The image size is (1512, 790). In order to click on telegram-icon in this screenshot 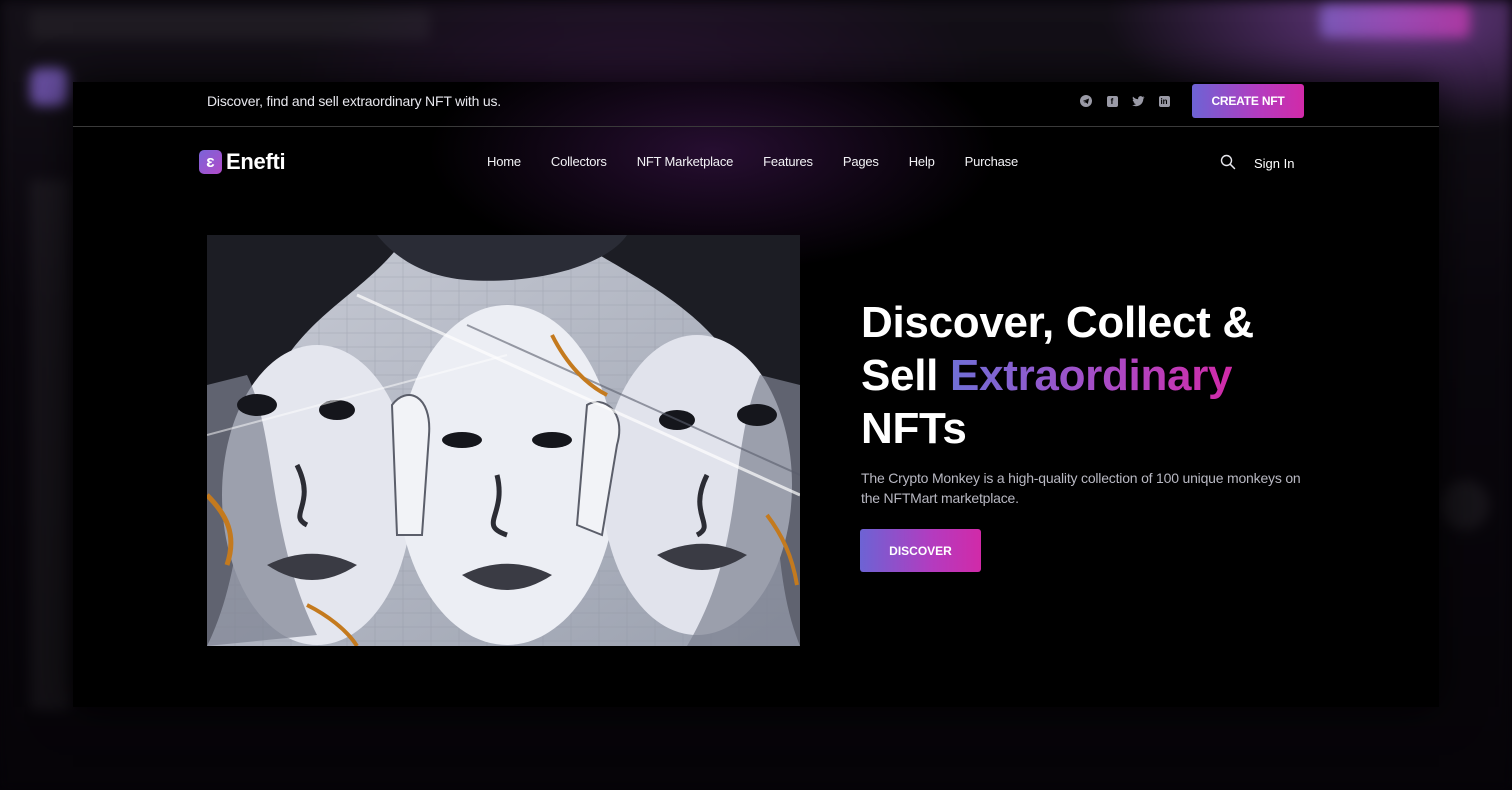, I will do `click(1086, 101)`.